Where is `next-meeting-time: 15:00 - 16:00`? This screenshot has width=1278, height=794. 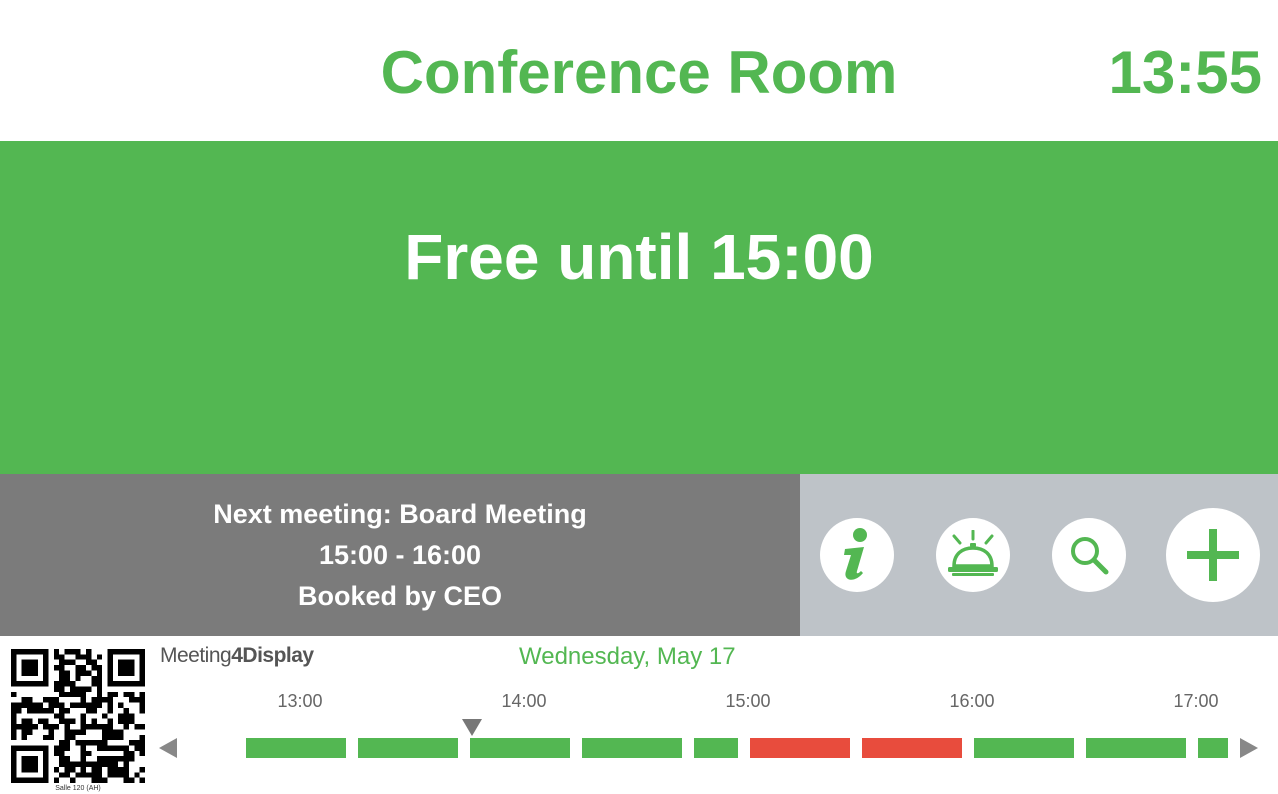
next-meeting-time: 15:00 - 16:00 is located at coordinates (400, 554).